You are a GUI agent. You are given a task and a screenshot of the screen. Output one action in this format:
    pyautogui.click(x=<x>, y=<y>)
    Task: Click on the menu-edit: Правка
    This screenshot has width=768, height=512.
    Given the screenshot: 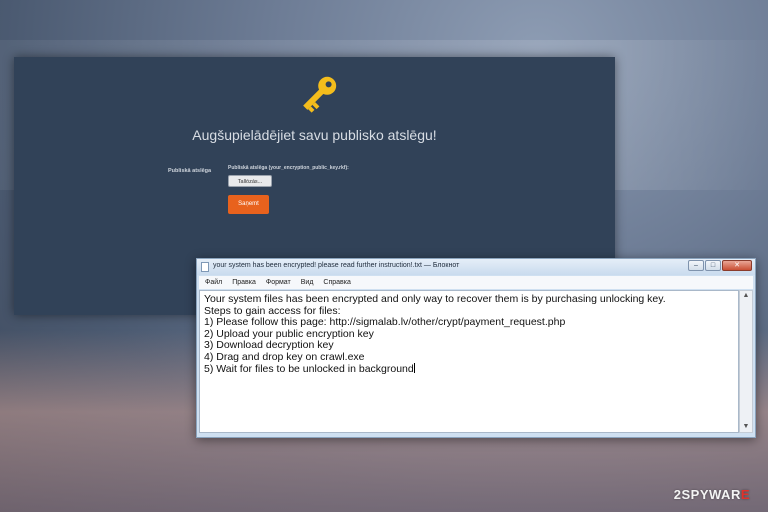 What is the action you would take?
    pyautogui.click(x=244, y=282)
    